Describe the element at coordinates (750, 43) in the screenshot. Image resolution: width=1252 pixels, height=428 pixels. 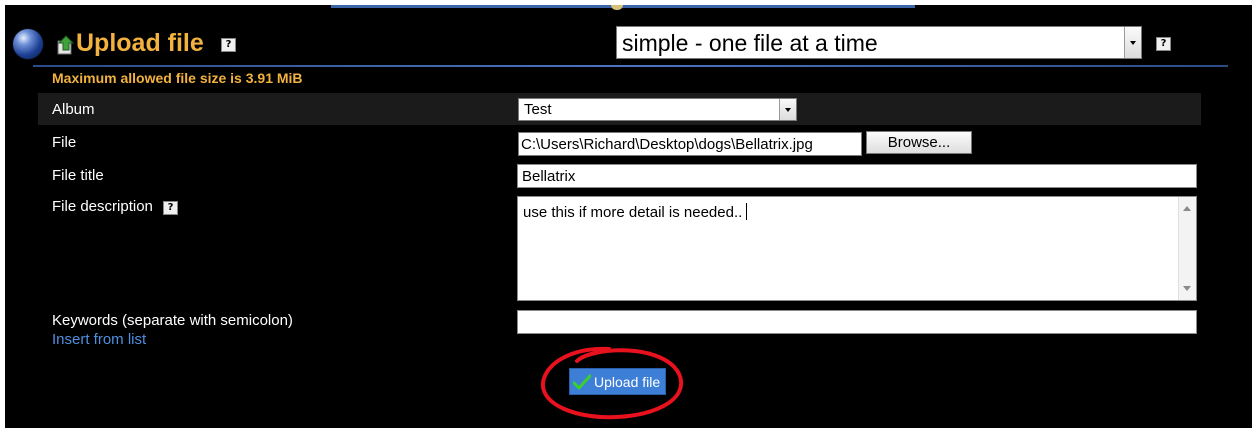
I see `upload-mode-value: simple - one file at a time` at that location.